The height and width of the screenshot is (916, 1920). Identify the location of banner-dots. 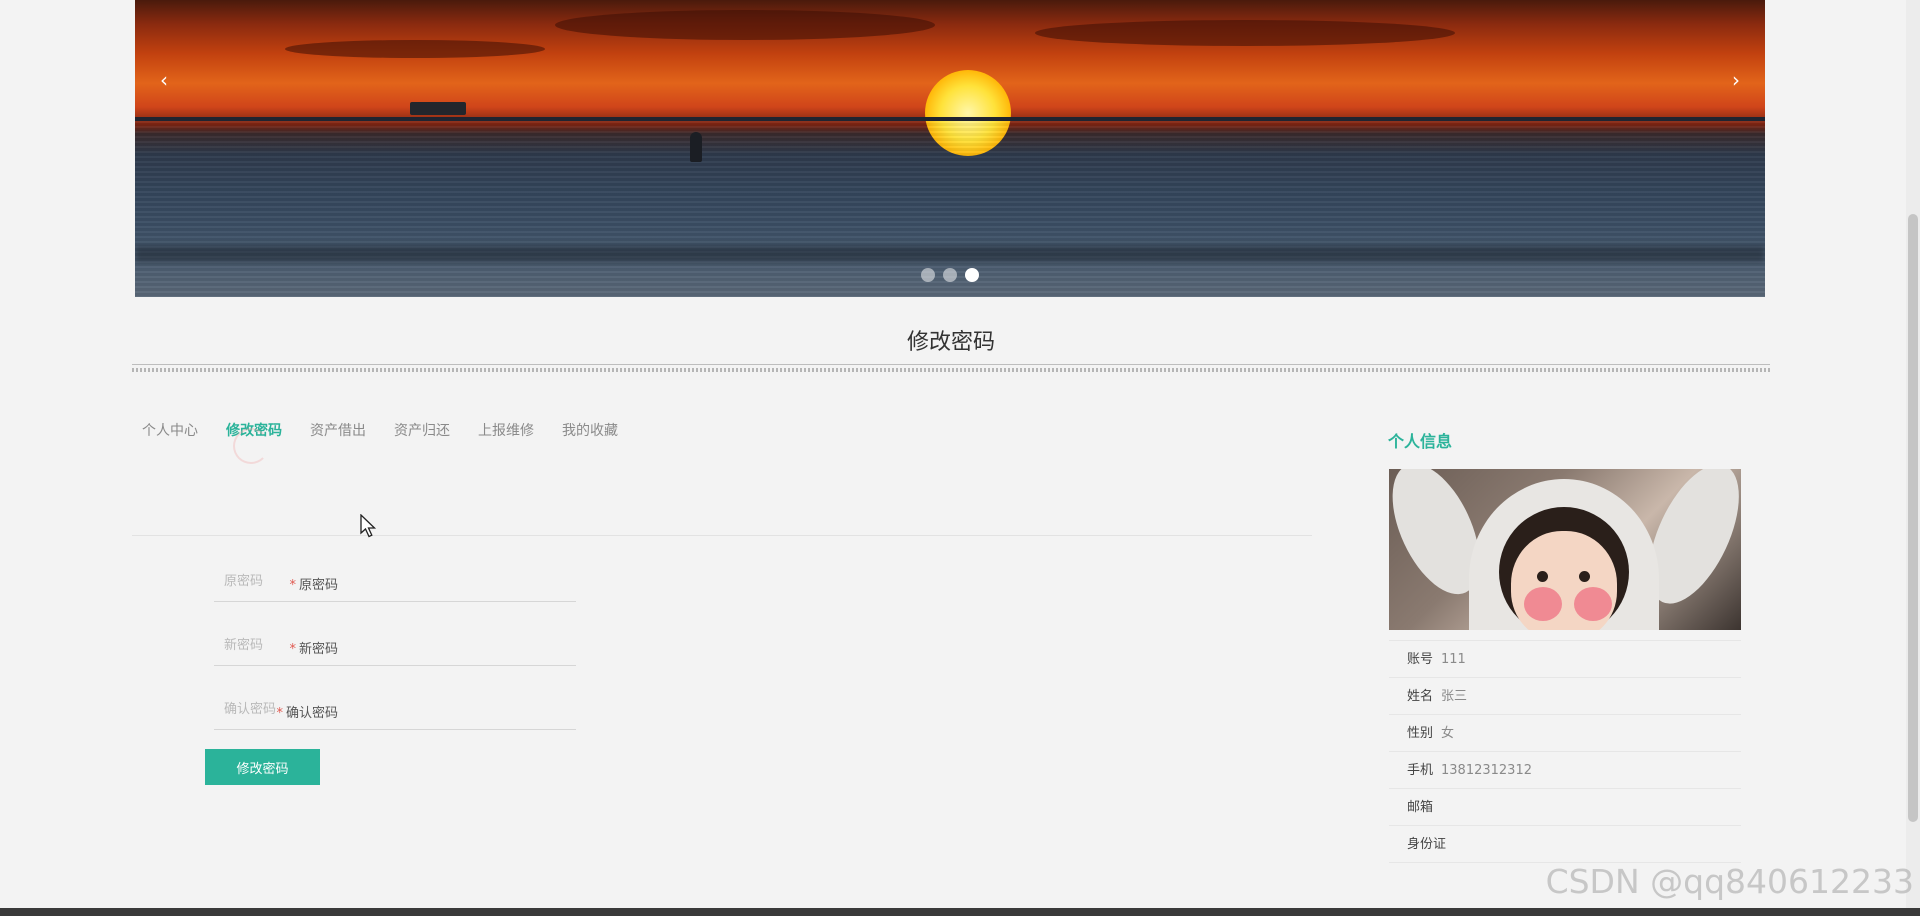
(950, 275).